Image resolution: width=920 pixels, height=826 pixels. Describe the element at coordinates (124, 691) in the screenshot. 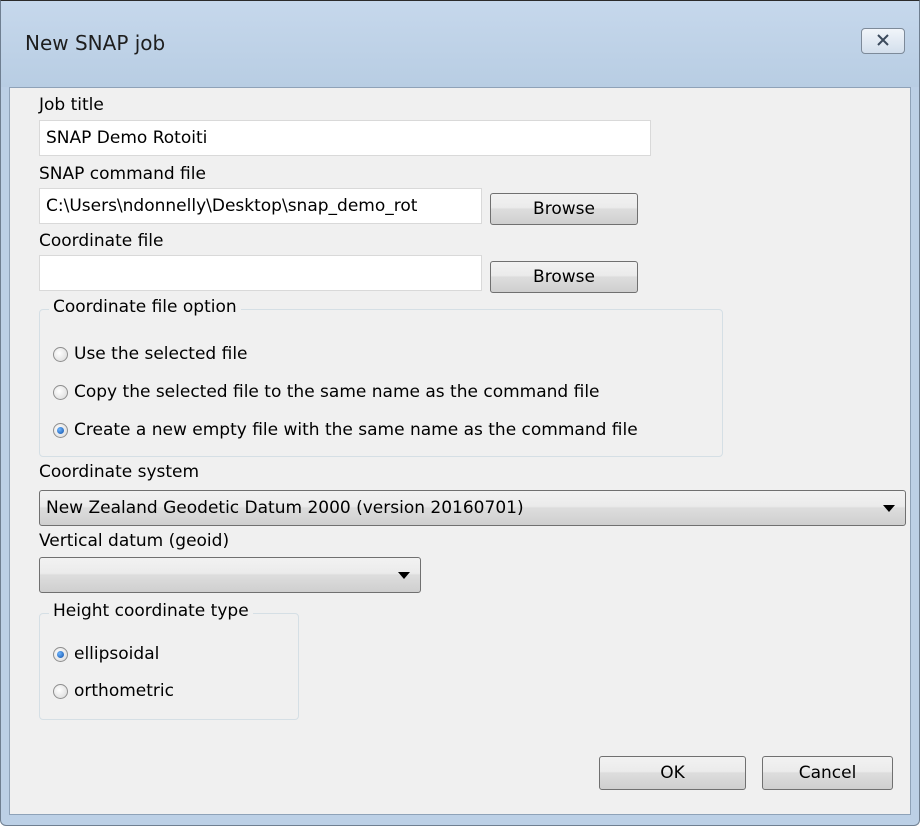

I see `height-option-label: orthometric` at that location.